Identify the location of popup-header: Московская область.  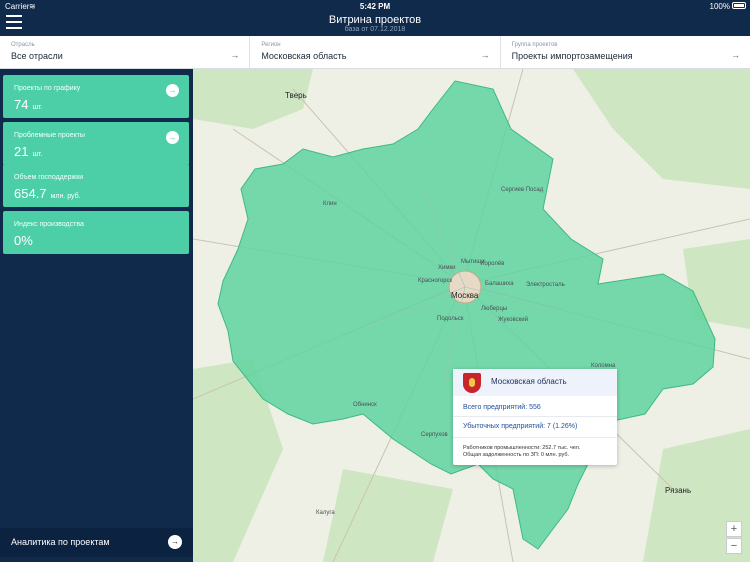
(535, 382).